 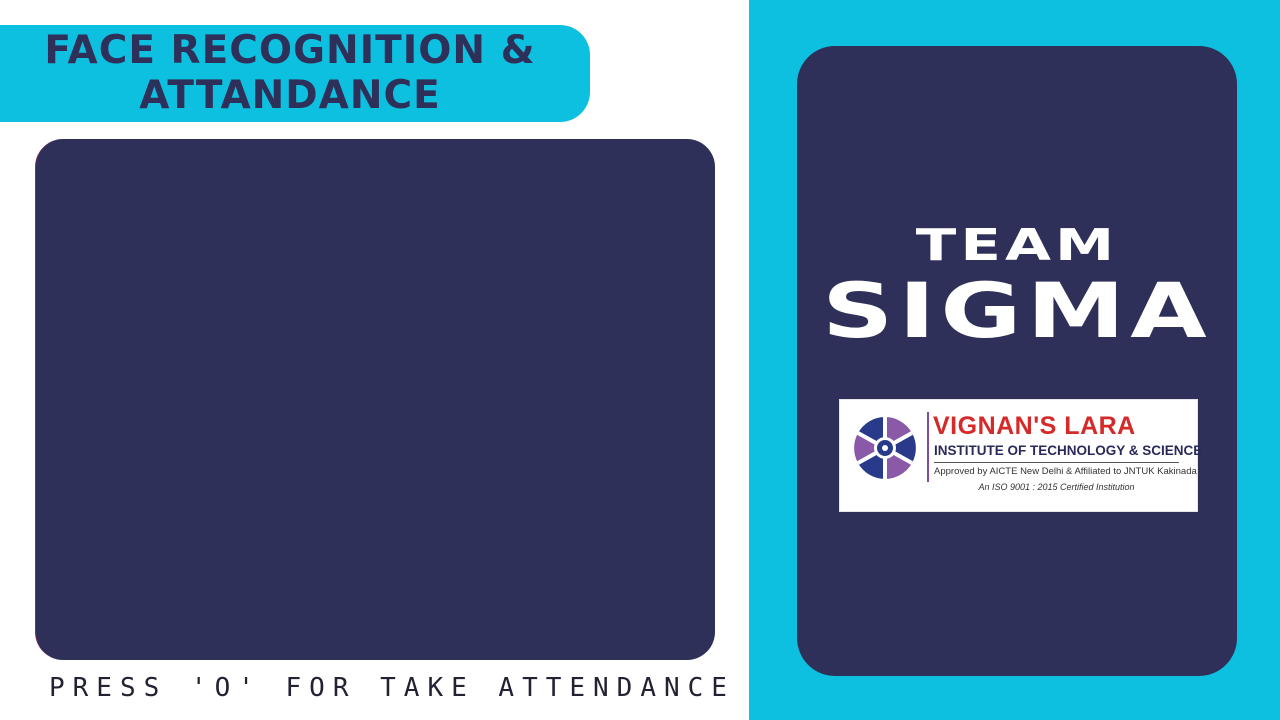 I want to click on page-title: FACE RECOGNITION & ATTANDANCE, so click(x=290, y=73).